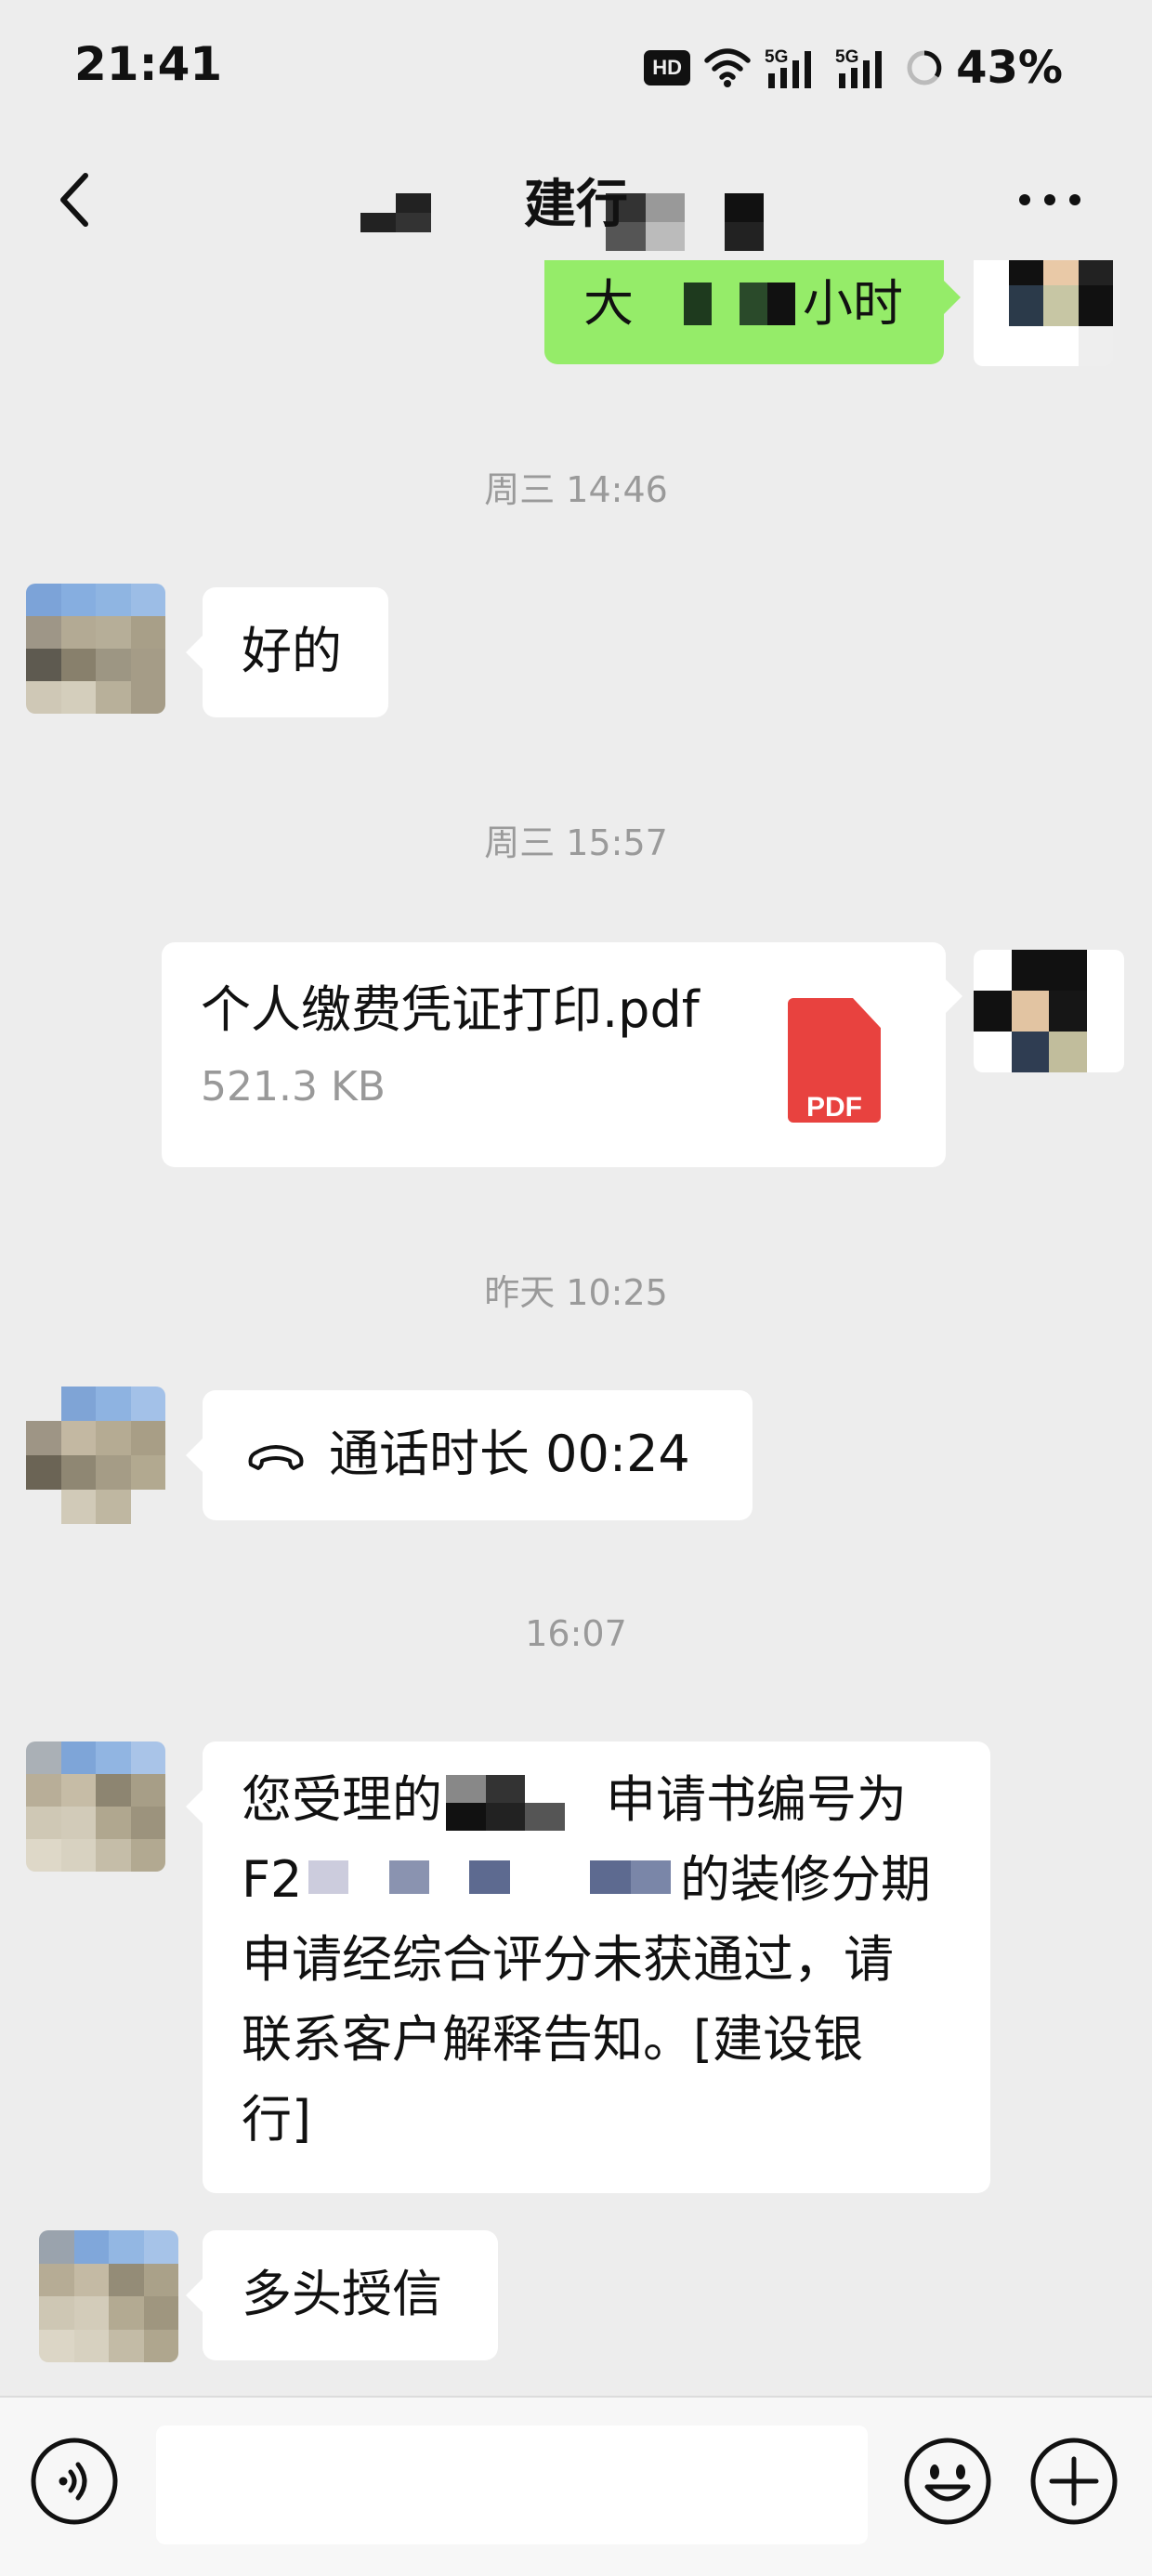 Image resolution: width=1152 pixels, height=2576 pixels. I want to click on message-bubble-received: 多头授信, so click(342, 2295).